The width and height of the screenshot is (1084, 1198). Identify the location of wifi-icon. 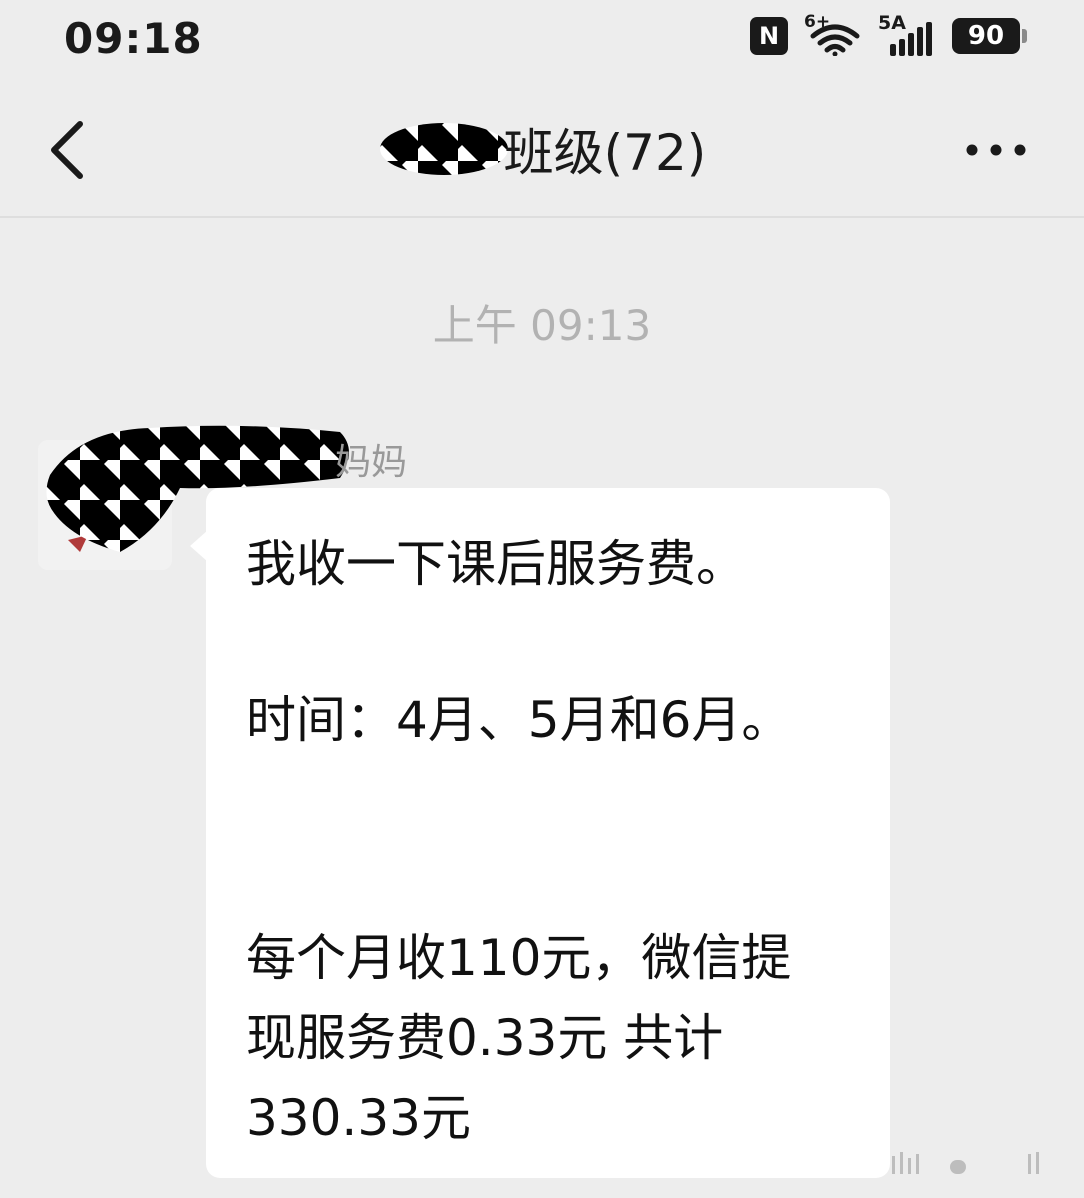
(835, 40).